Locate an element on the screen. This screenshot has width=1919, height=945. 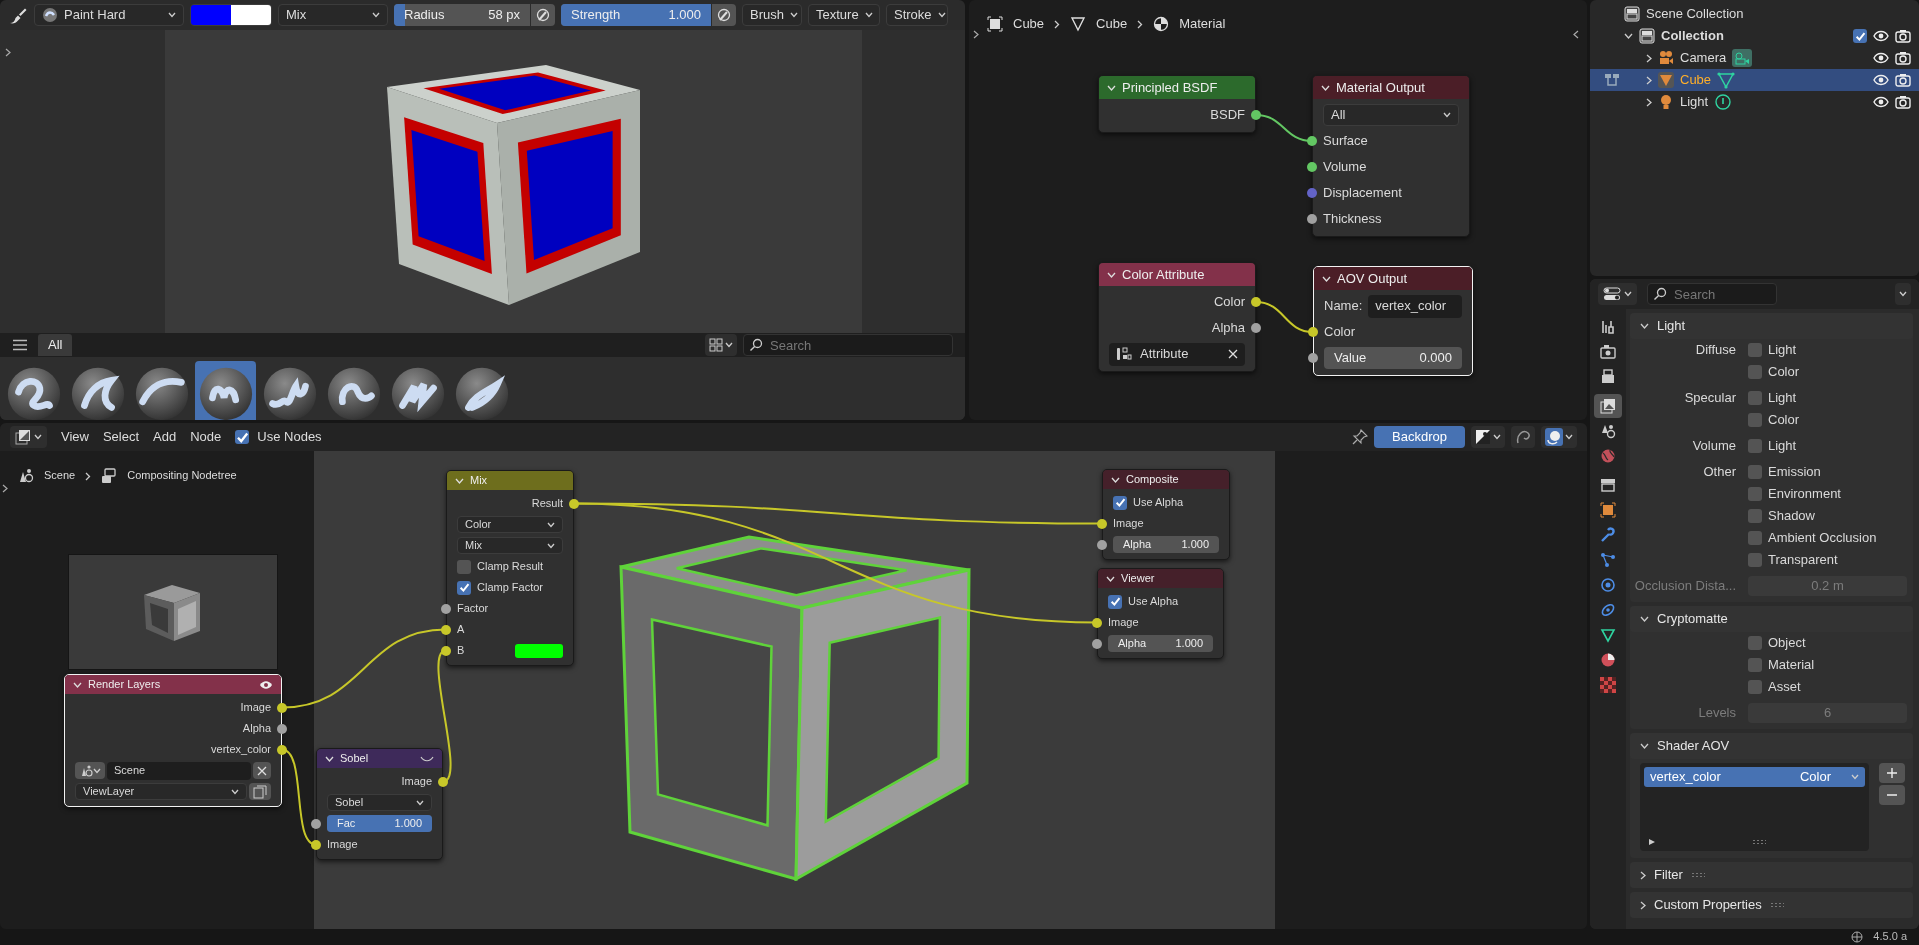
node-card: Render Layers Image Alpha vertex_color Scene ViewLayer is located at coordinates (173, 740).